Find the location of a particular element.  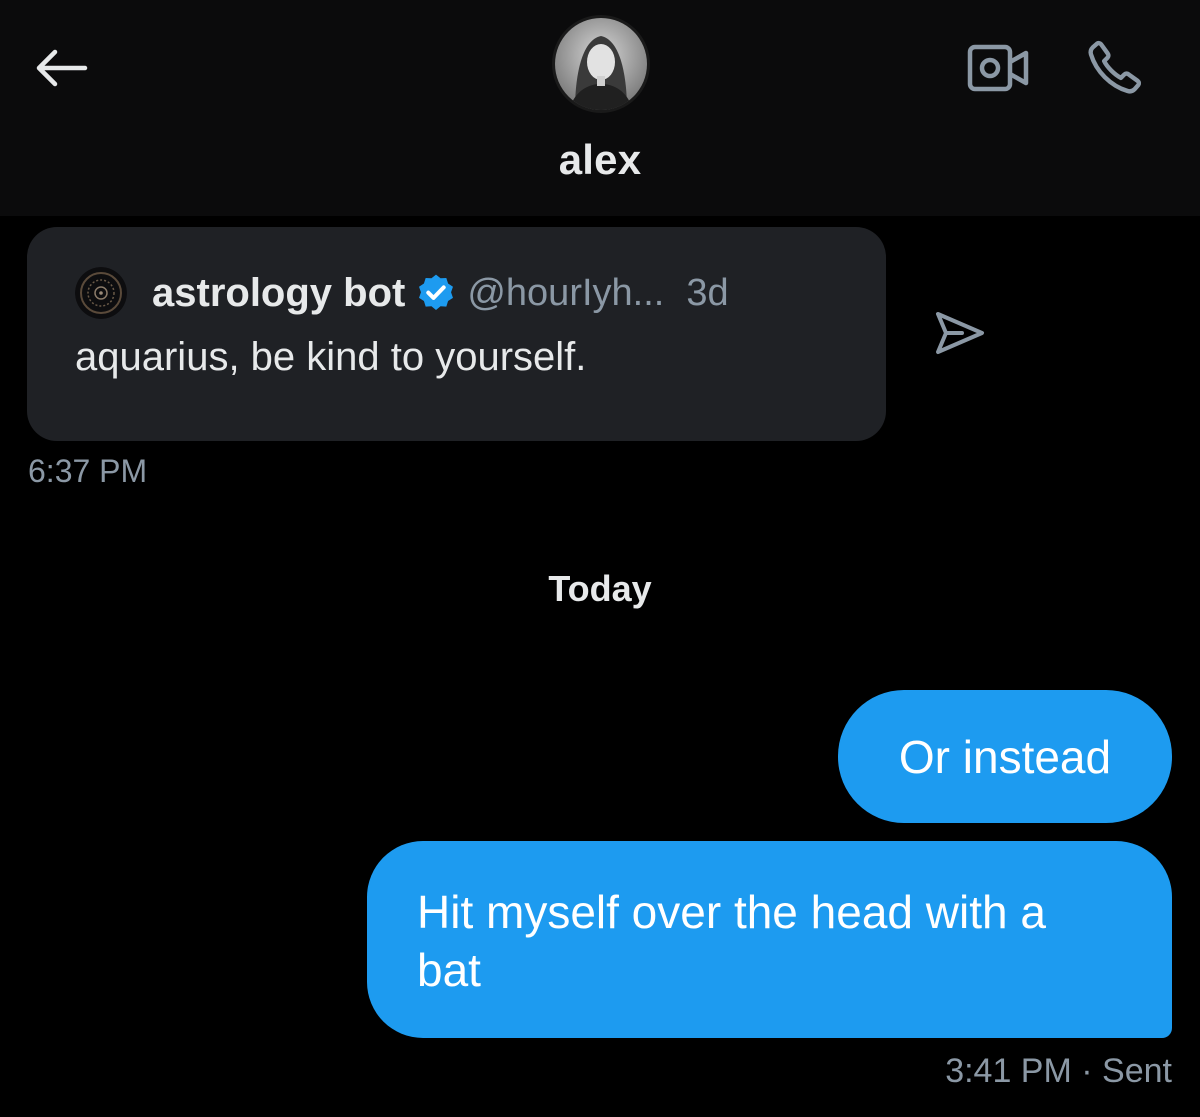

contact-name: alex is located at coordinates (600, 159).